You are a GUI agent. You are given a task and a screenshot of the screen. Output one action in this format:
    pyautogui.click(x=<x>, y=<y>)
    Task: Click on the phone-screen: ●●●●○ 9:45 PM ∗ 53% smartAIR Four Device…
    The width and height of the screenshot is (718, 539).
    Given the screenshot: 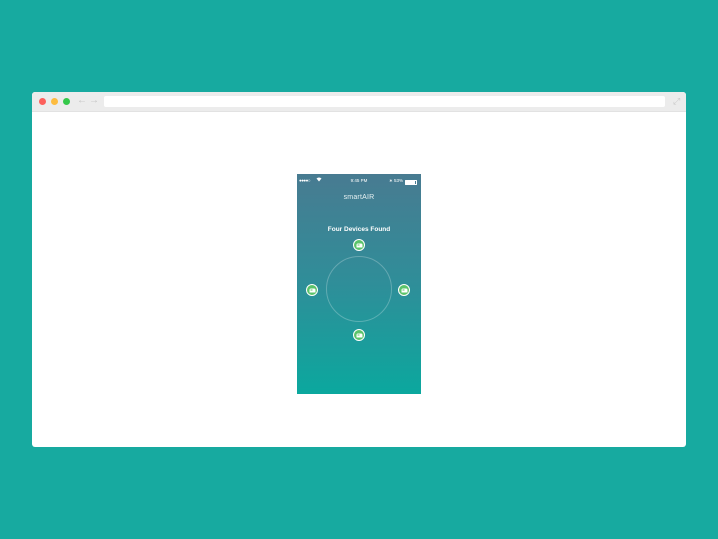 What is the action you would take?
    pyautogui.click(x=359, y=284)
    